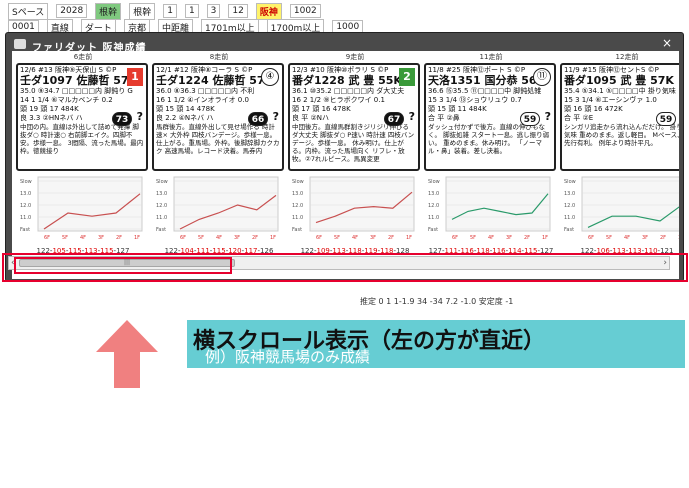  What do you see at coordinates (28, 11) in the screenshot?
I see `bg-cell: Sペース` at bounding box center [28, 11].